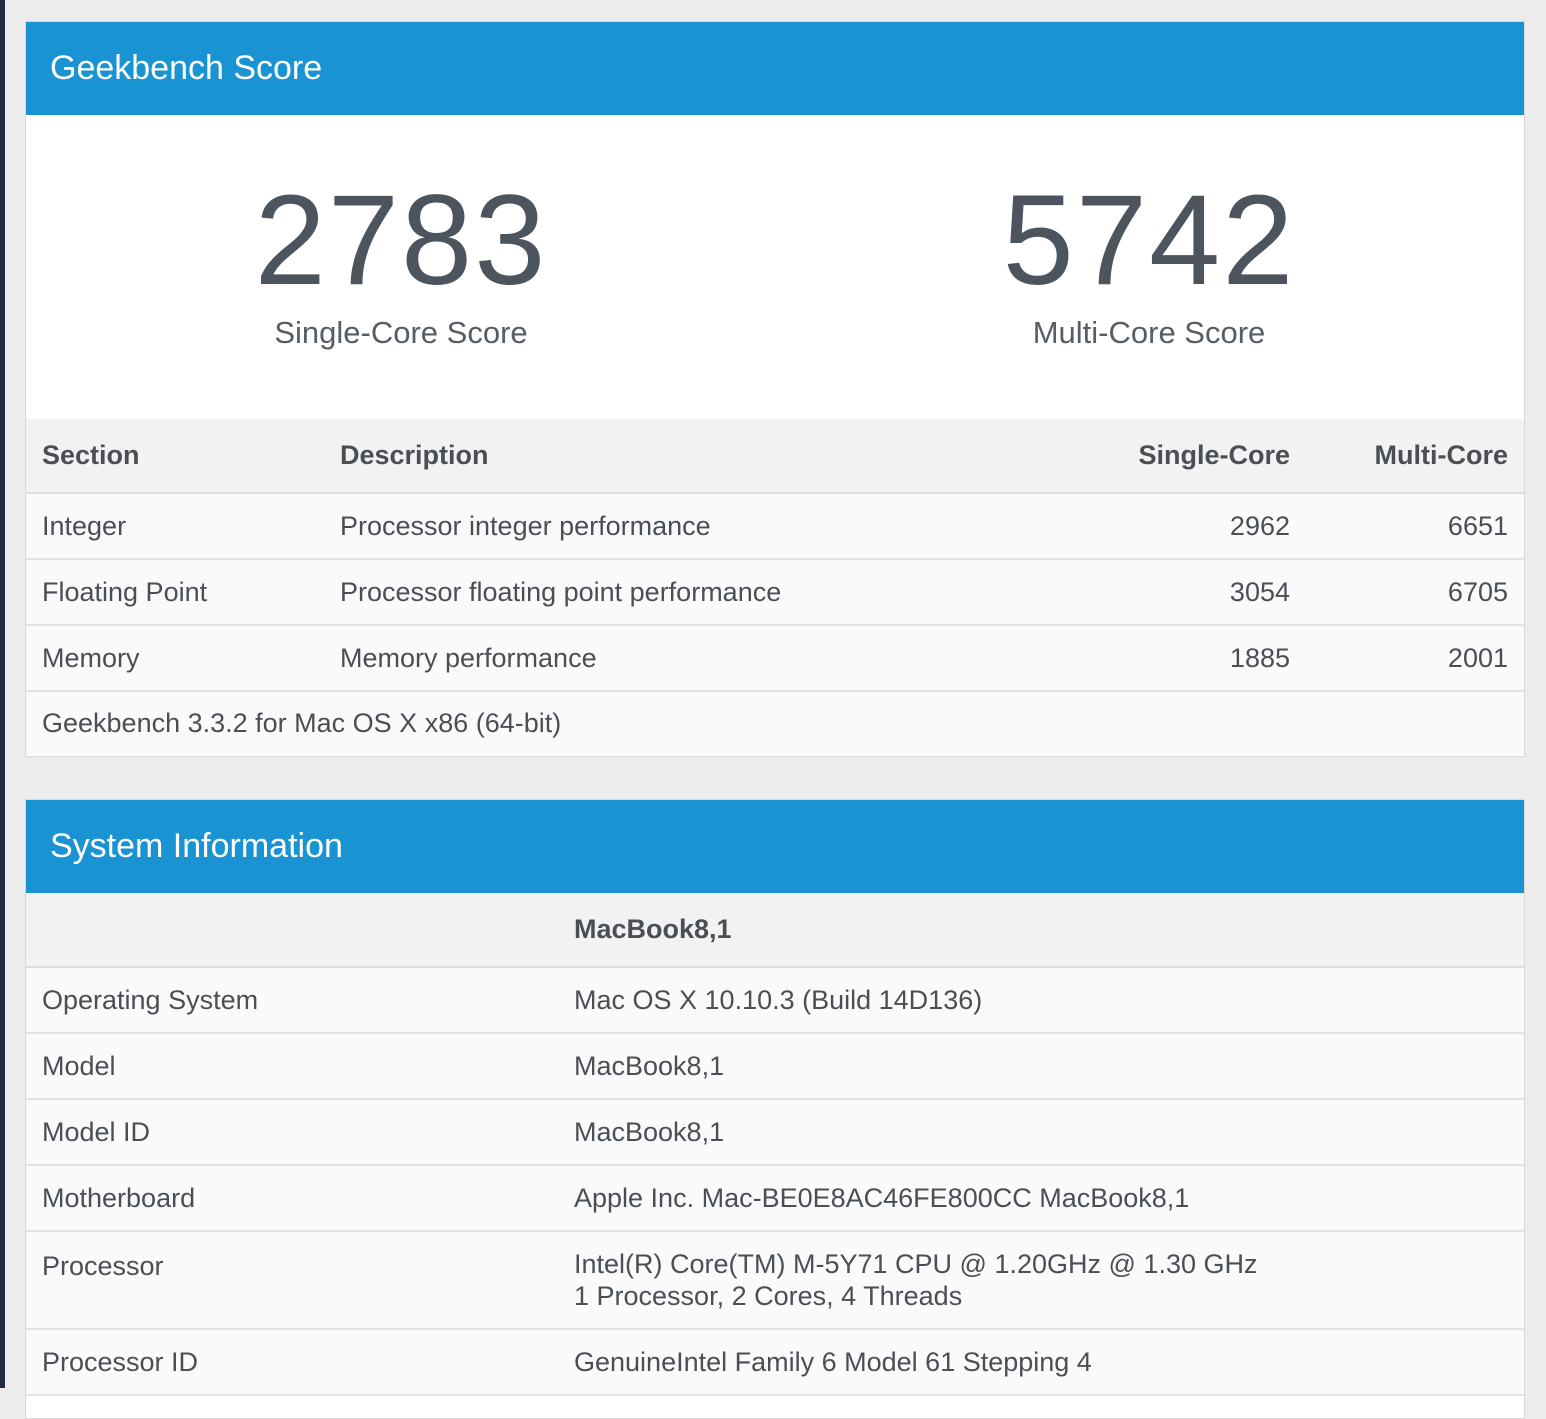  Describe the element at coordinates (175, 658) in the screenshot. I see `row-section: Memory` at that location.